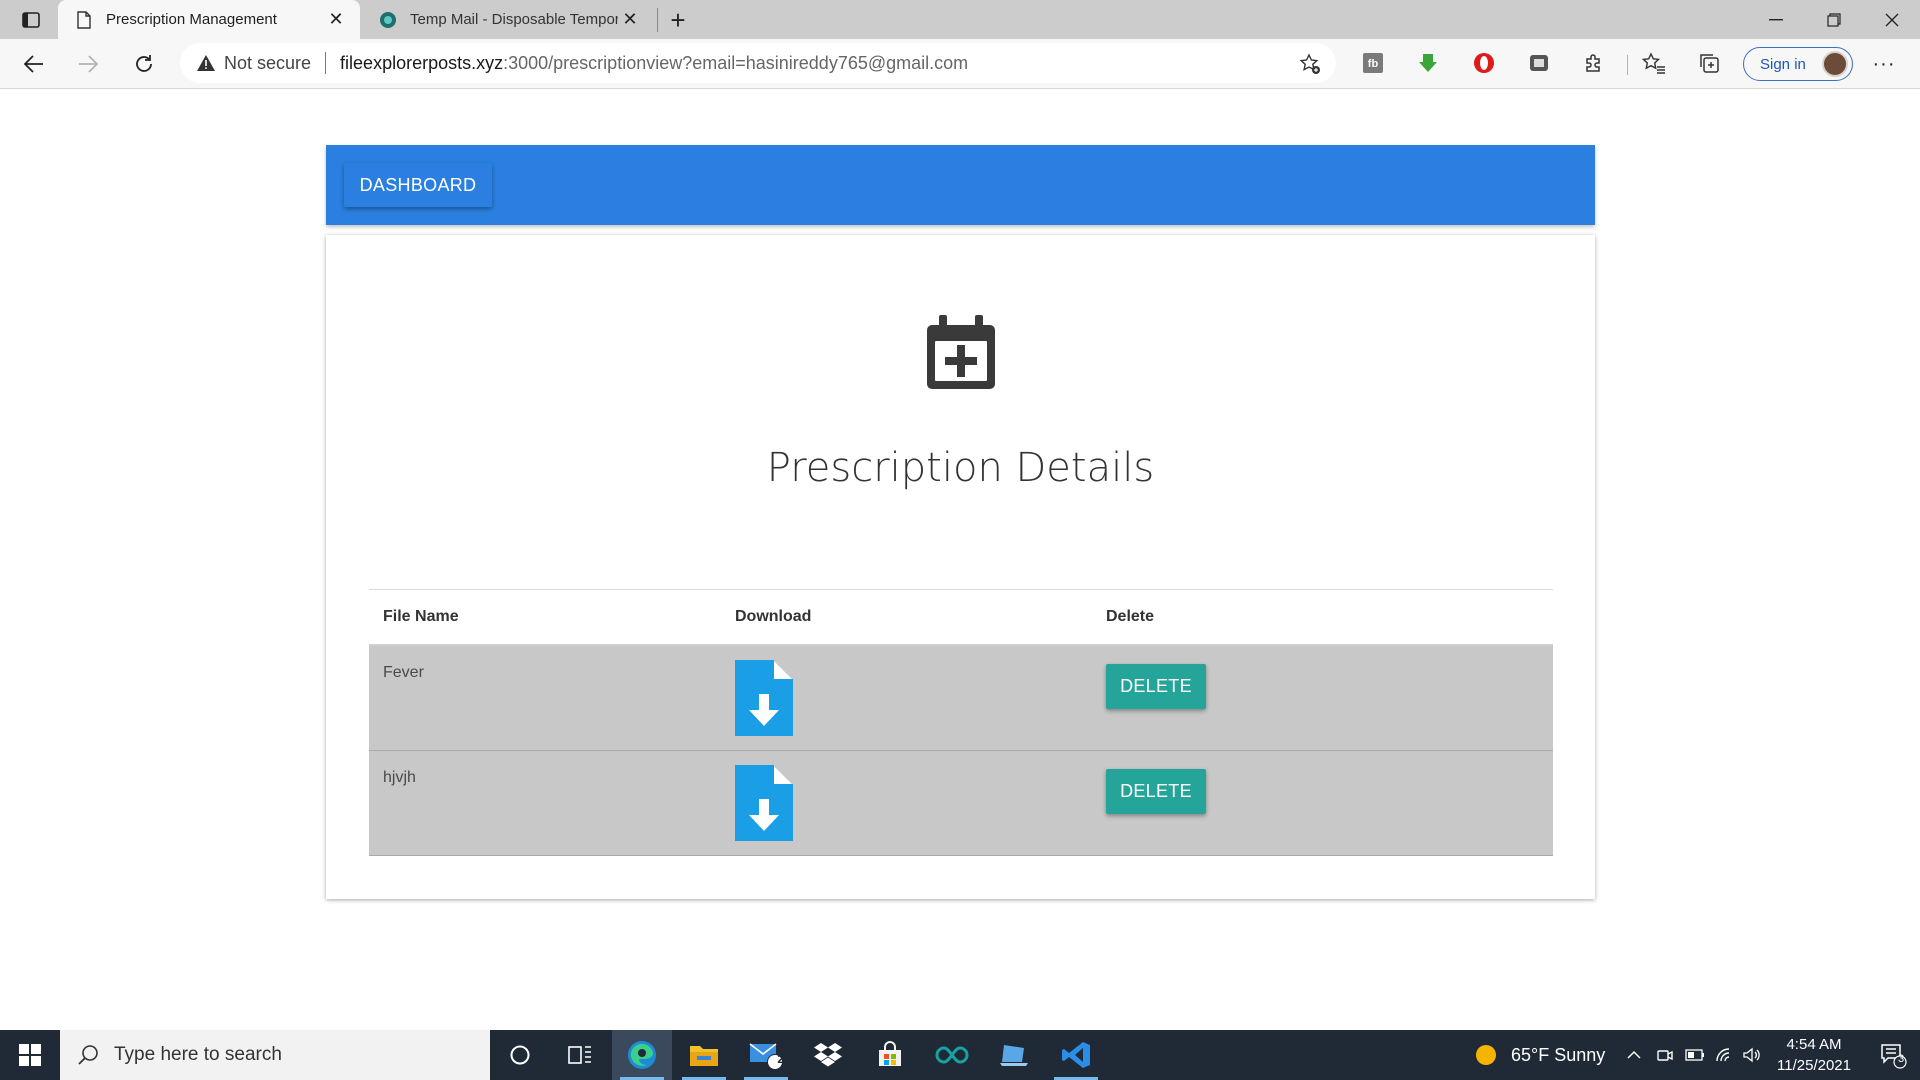 This screenshot has height=1080, width=1920. I want to click on notification-count: 3, so click(1901, 1059).